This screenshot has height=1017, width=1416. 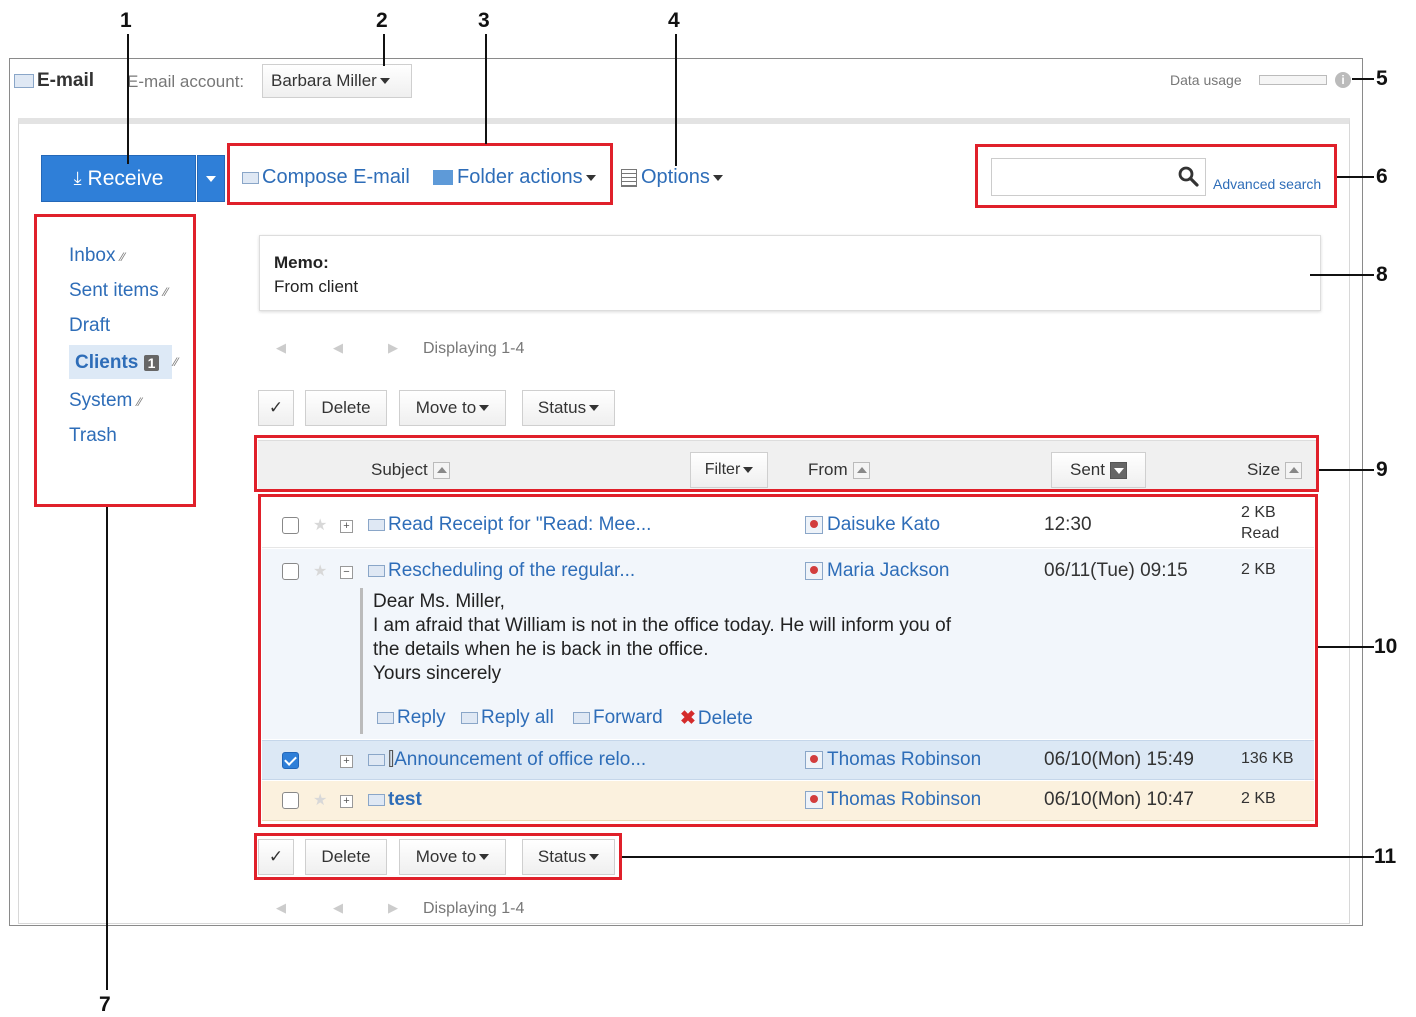 What do you see at coordinates (105, 1004) in the screenshot?
I see `callout-number-7: 7` at bounding box center [105, 1004].